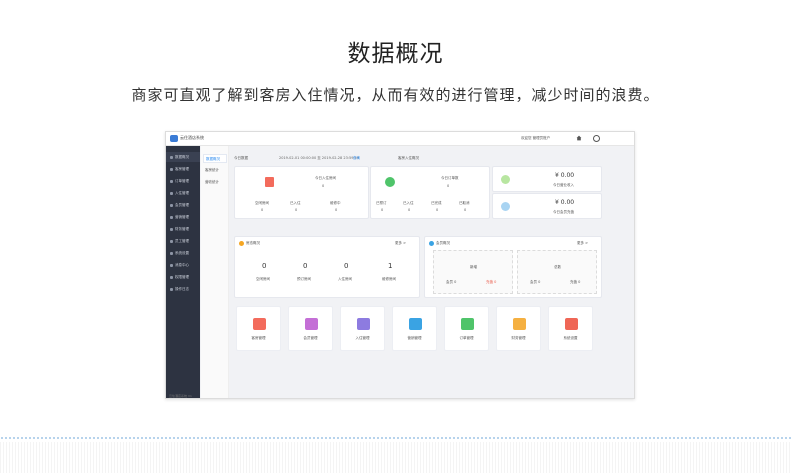 This screenshot has height=473, width=791. I want to click on module-tile-rooms: 客房管理, so click(258, 328).